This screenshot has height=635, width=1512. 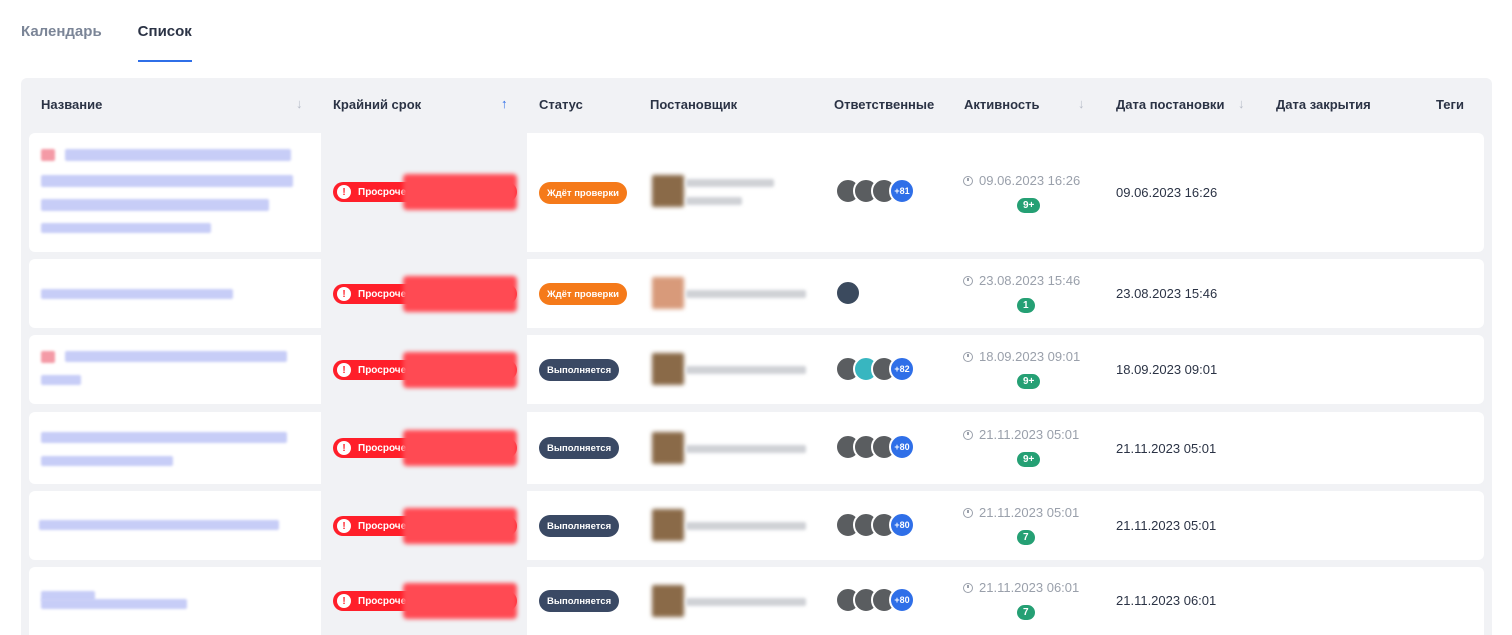 I want to click on assignees-group, so click(x=848, y=293).